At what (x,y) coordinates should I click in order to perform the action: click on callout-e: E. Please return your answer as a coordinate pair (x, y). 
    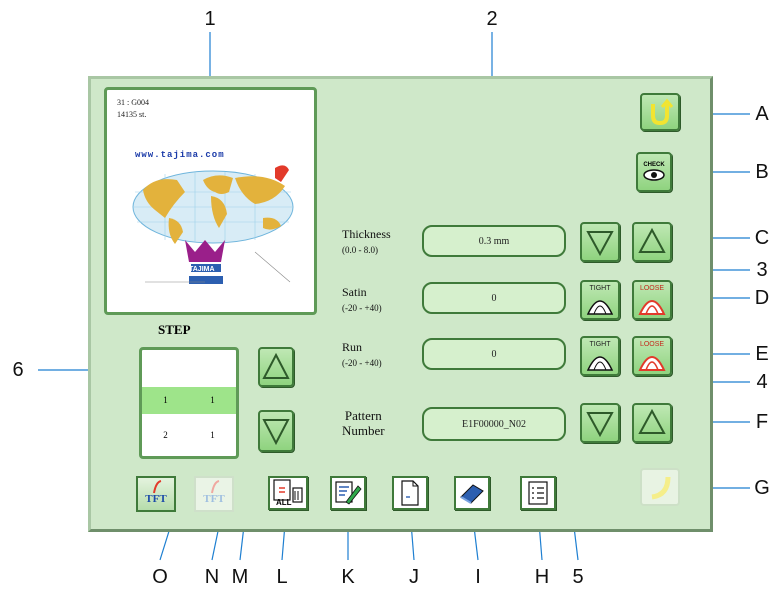
    Looking at the image, I should click on (762, 354).